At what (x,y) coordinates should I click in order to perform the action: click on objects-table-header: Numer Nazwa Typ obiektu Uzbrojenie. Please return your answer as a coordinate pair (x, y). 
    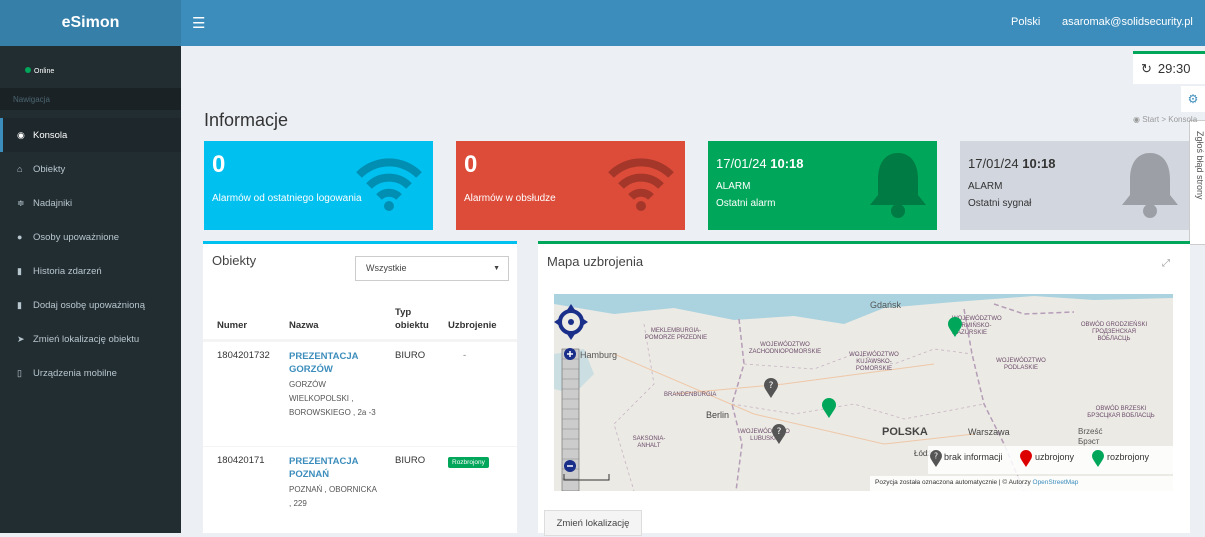
    Looking at the image, I should click on (360, 321).